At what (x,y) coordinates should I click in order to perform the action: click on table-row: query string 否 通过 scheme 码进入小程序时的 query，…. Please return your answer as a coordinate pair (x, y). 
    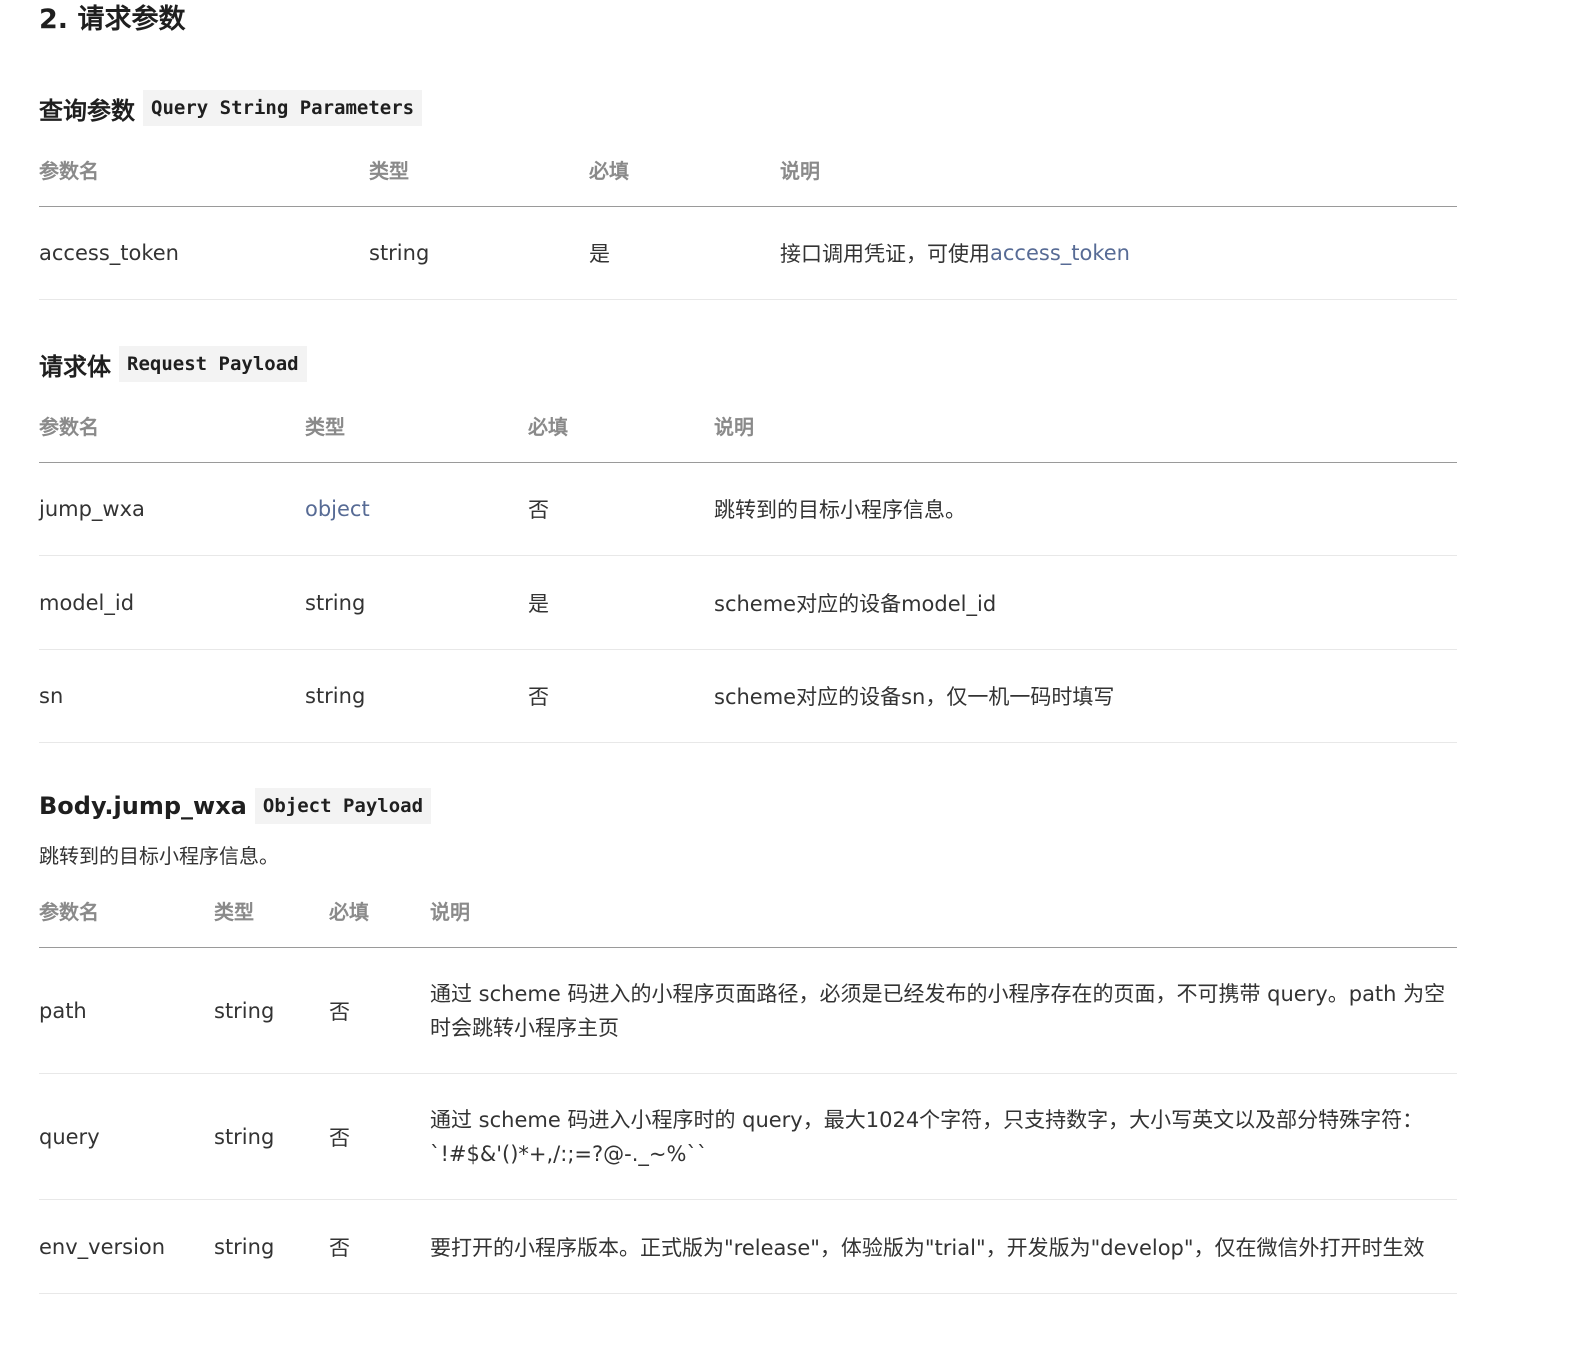
    Looking at the image, I should click on (748, 1137).